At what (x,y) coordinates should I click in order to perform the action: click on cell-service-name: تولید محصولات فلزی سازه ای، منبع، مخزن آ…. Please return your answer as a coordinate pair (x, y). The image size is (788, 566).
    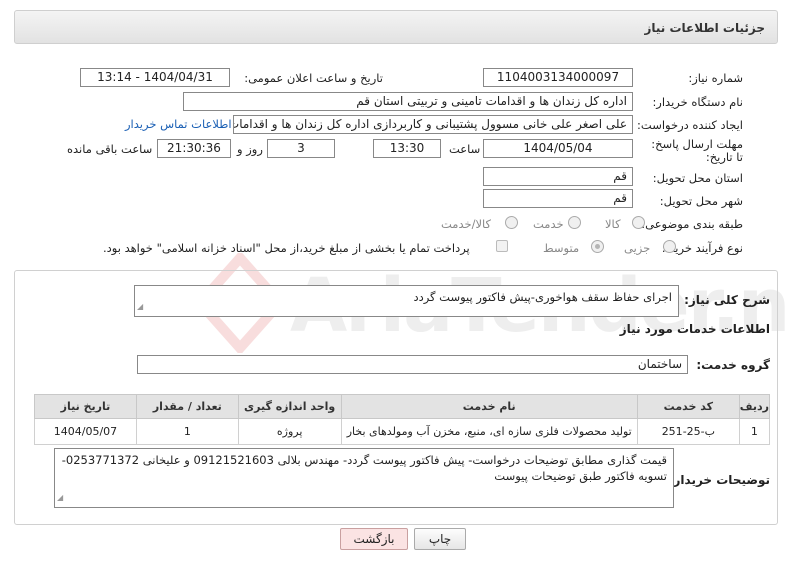
    Looking at the image, I should click on (489, 431).